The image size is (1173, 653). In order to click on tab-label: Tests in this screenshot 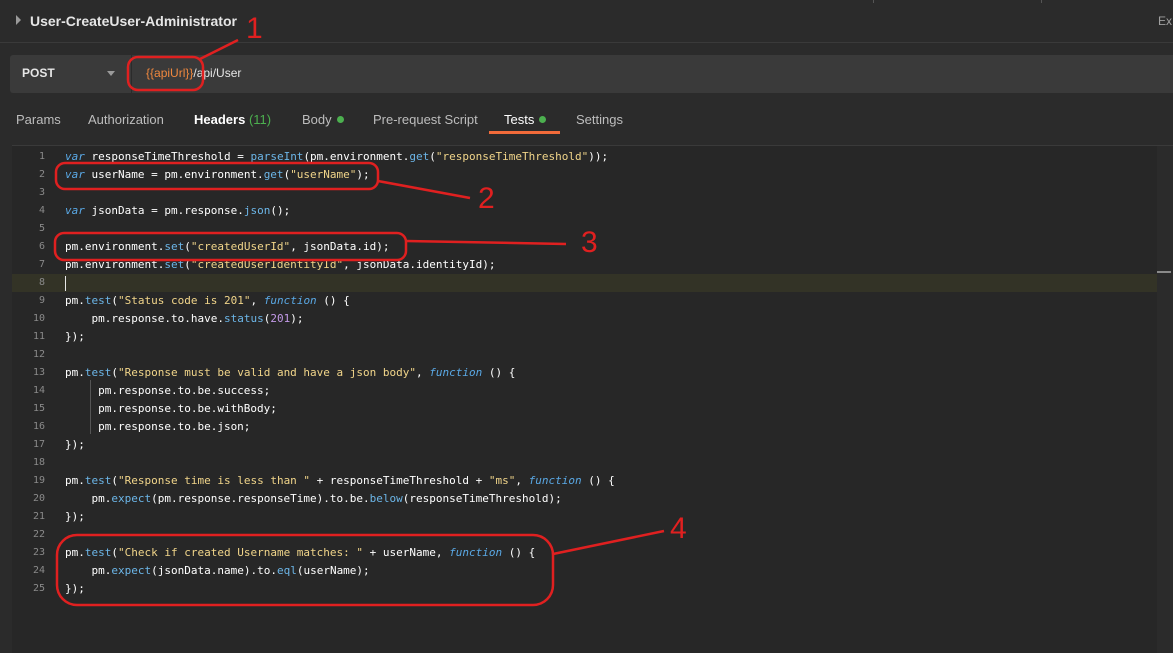, I will do `click(519, 119)`.